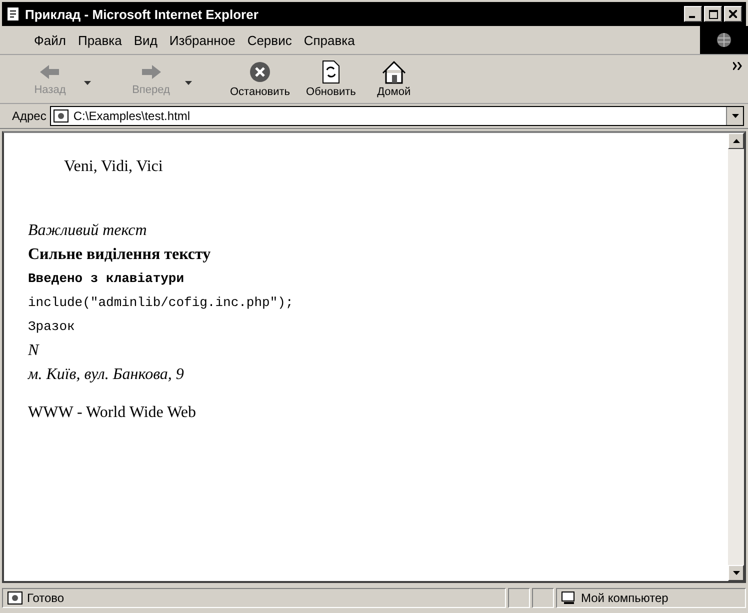 This screenshot has width=748, height=613. What do you see at coordinates (736, 357) in the screenshot?
I see `scrollbar` at bounding box center [736, 357].